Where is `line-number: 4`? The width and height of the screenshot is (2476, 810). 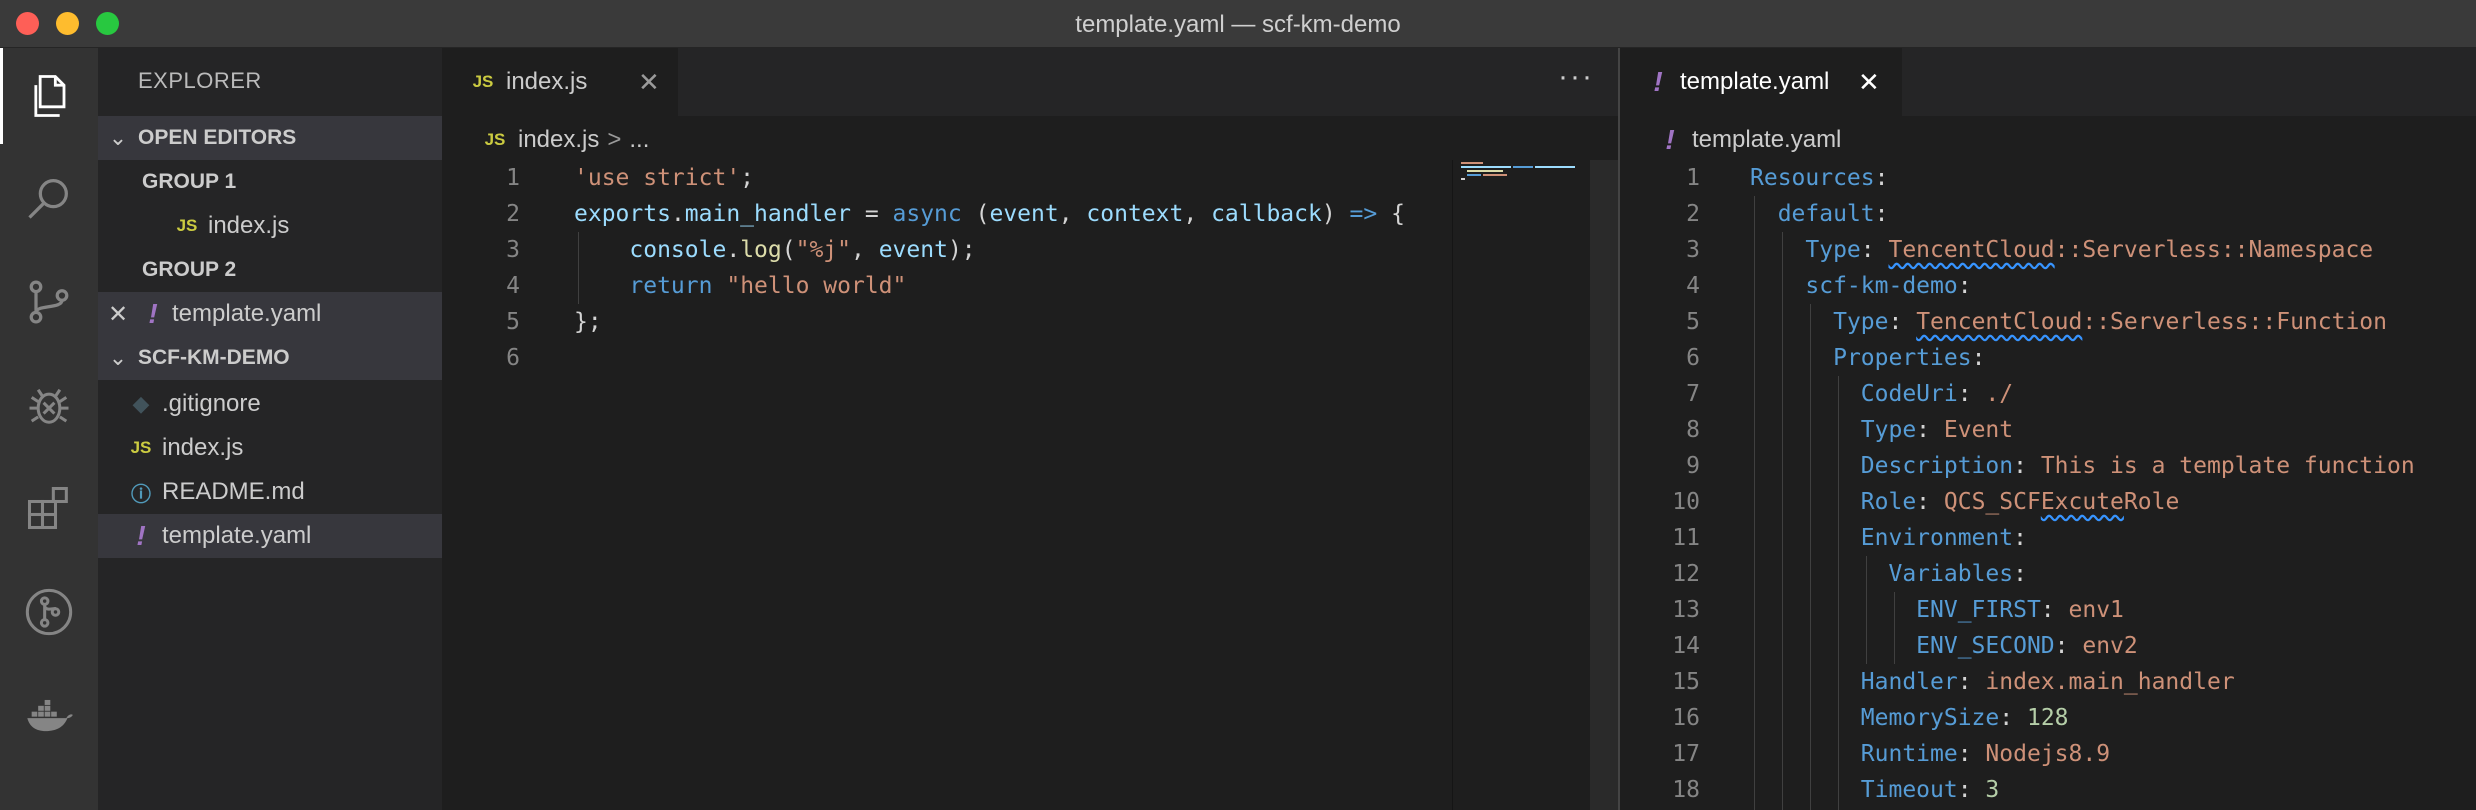
line-number: 4 is located at coordinates (513, 286).